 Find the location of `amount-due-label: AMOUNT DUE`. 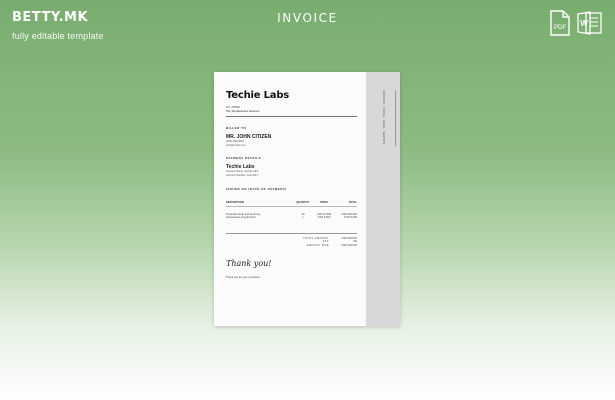

amount-due-label: AMOUNT DUE is located at coordinates (317, 245).